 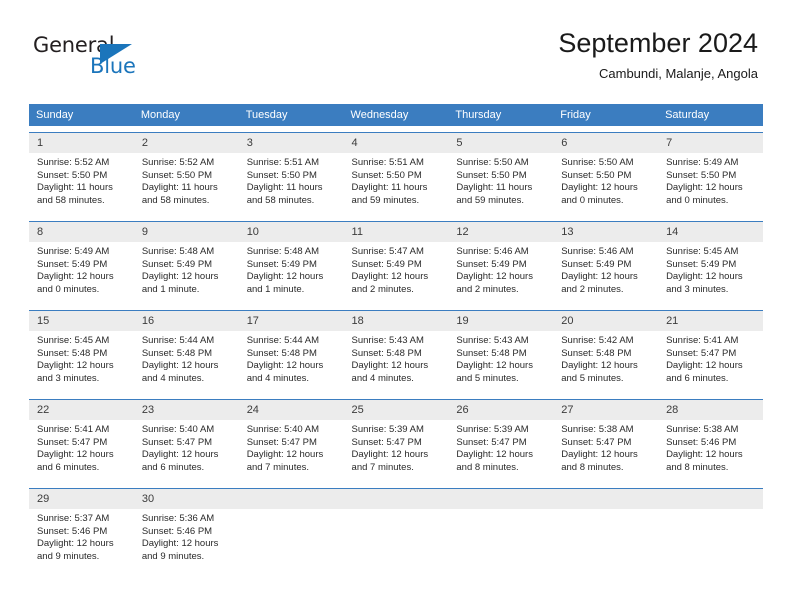 I want to click on sunrise-text: Sunrise: 5:39 AM, so click(x=387, y=429).